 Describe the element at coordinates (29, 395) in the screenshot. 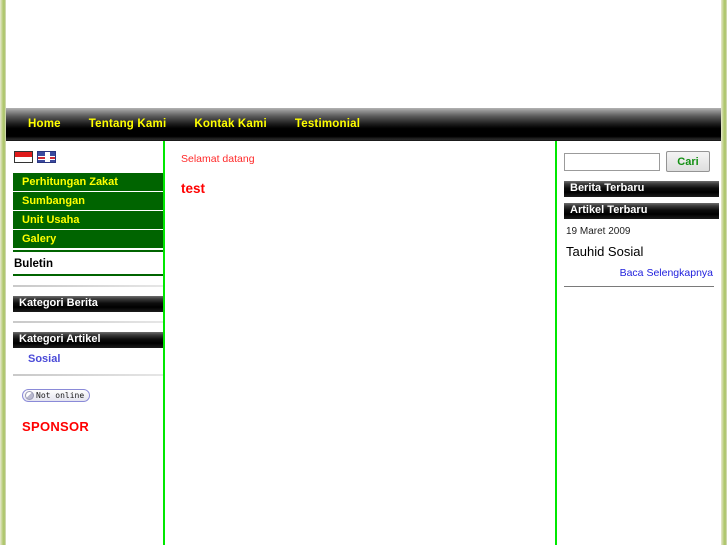

I see `status-circle-icon` at that location.